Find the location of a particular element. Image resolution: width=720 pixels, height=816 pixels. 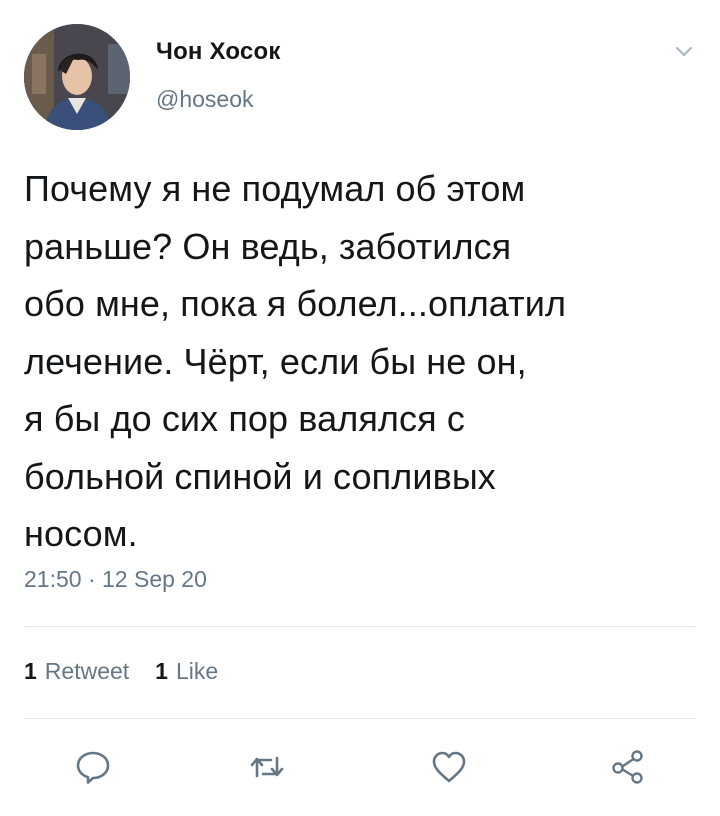

share-icon is located at coordinates (627, 767).